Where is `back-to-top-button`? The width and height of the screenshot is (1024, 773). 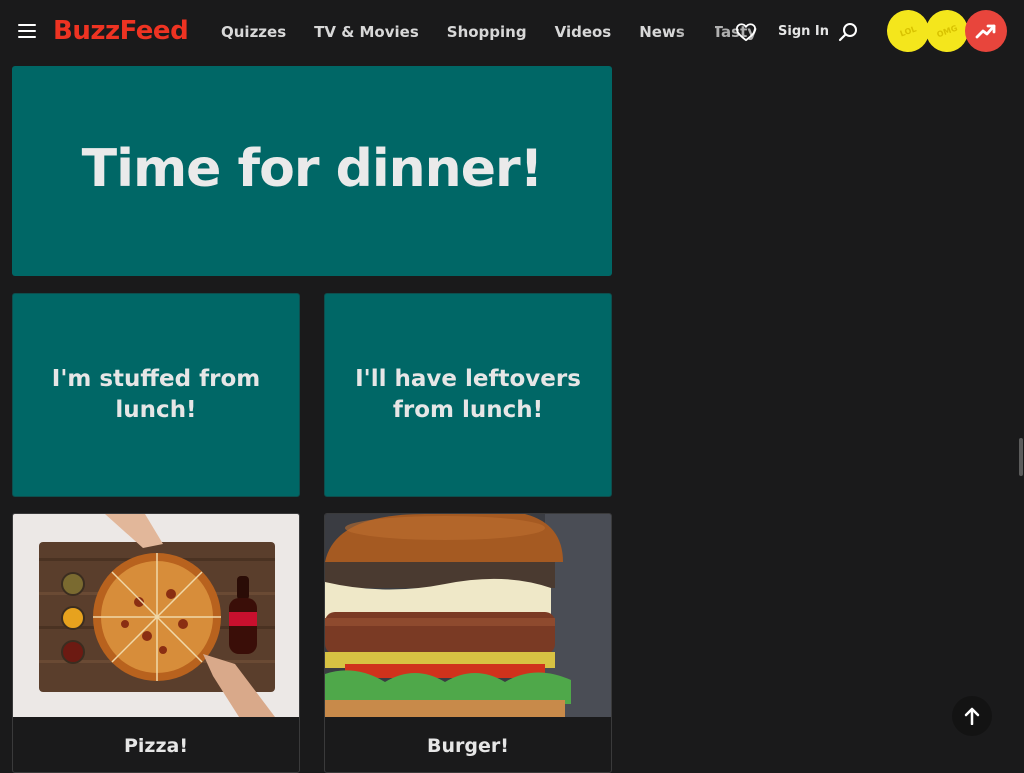 back-to-top-button is located at coordinates (972, 716).